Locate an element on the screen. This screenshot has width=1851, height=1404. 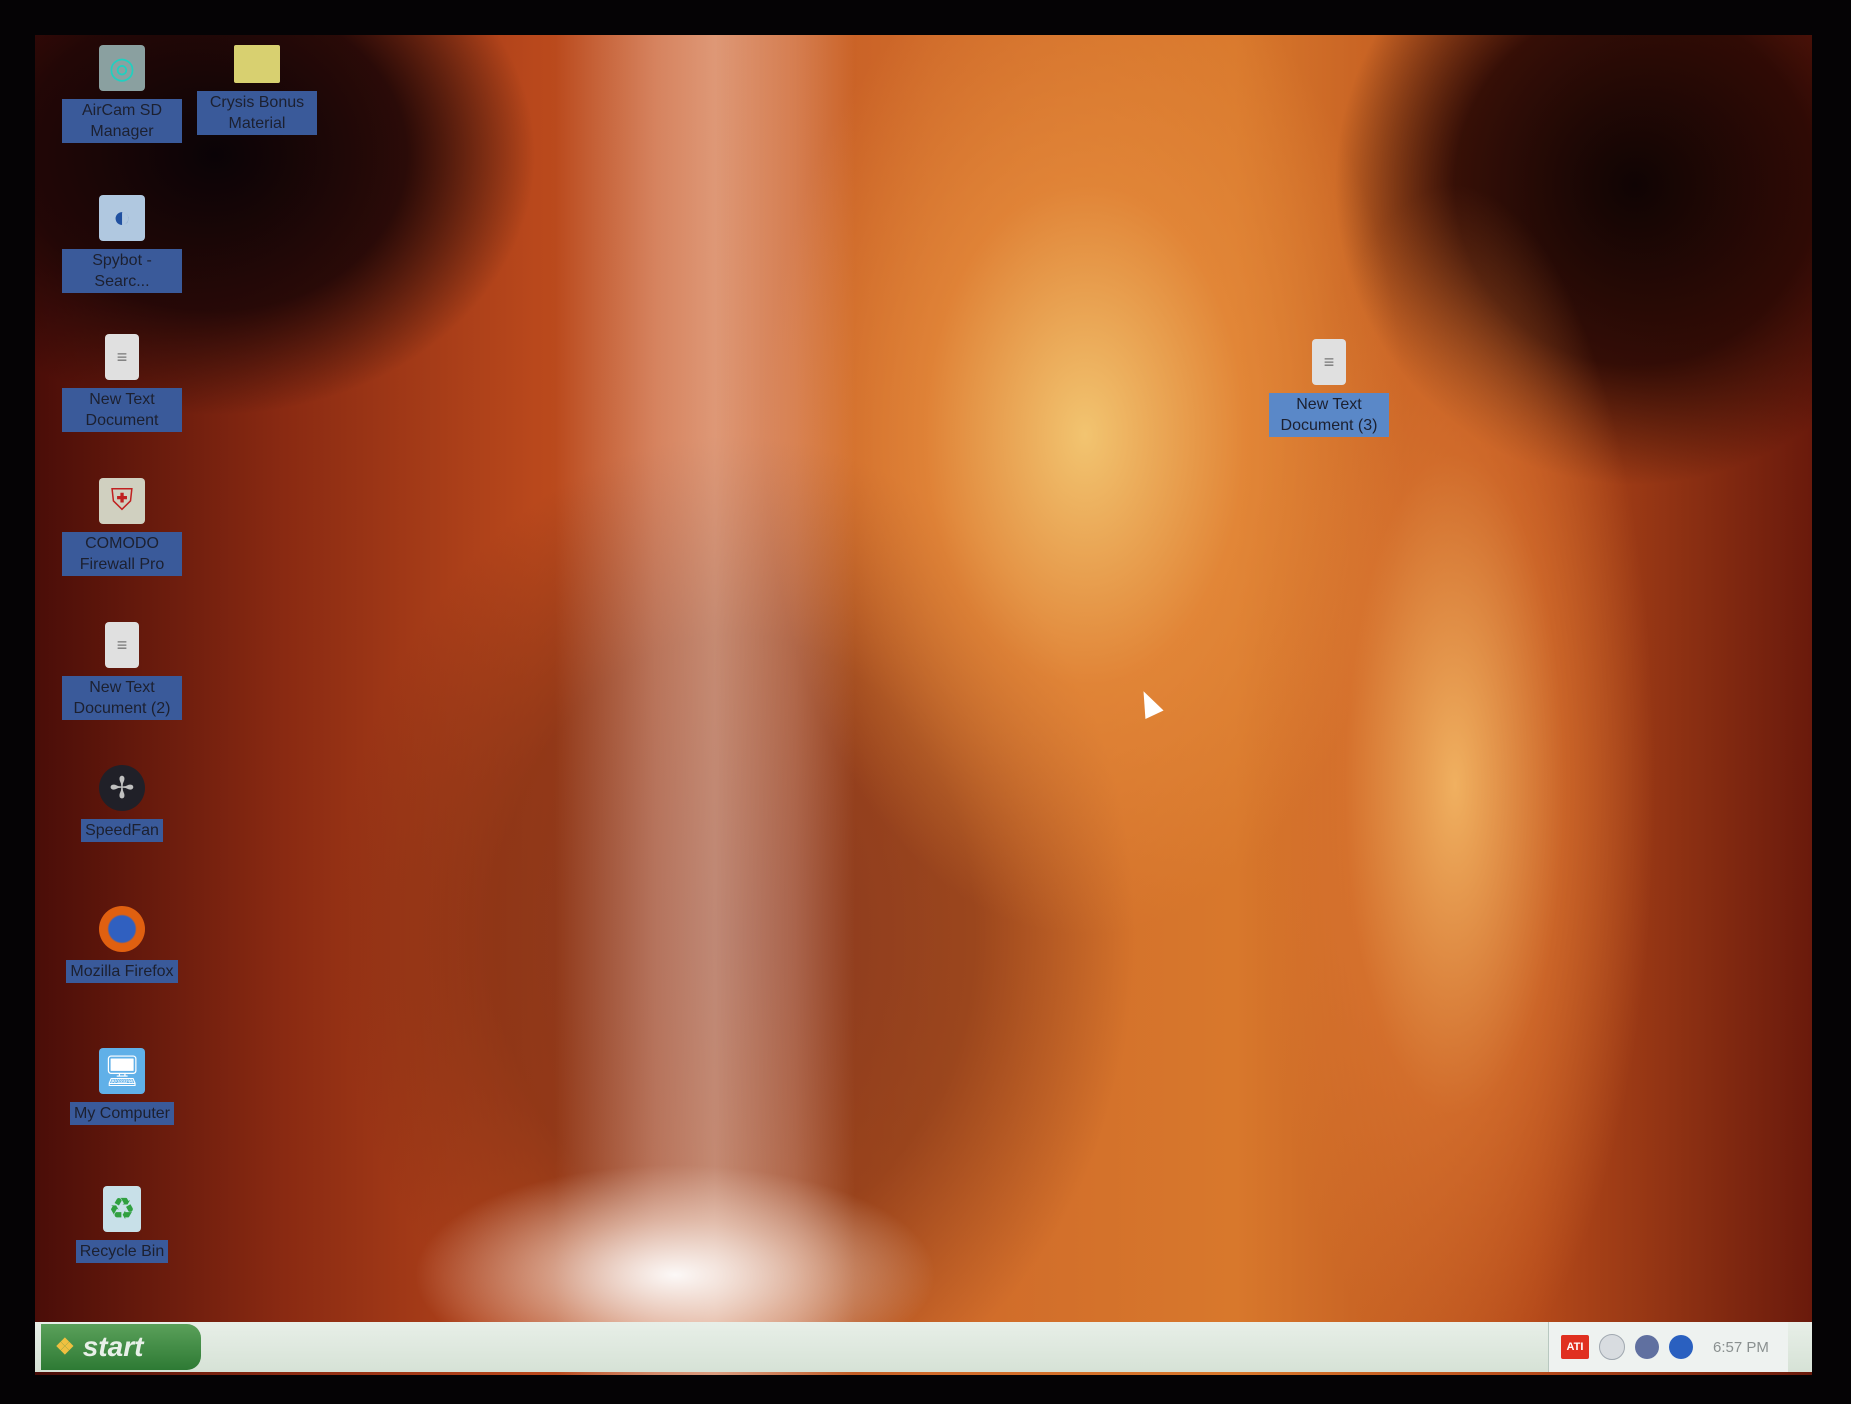
folder-icon is located at coordinates (257, 64).